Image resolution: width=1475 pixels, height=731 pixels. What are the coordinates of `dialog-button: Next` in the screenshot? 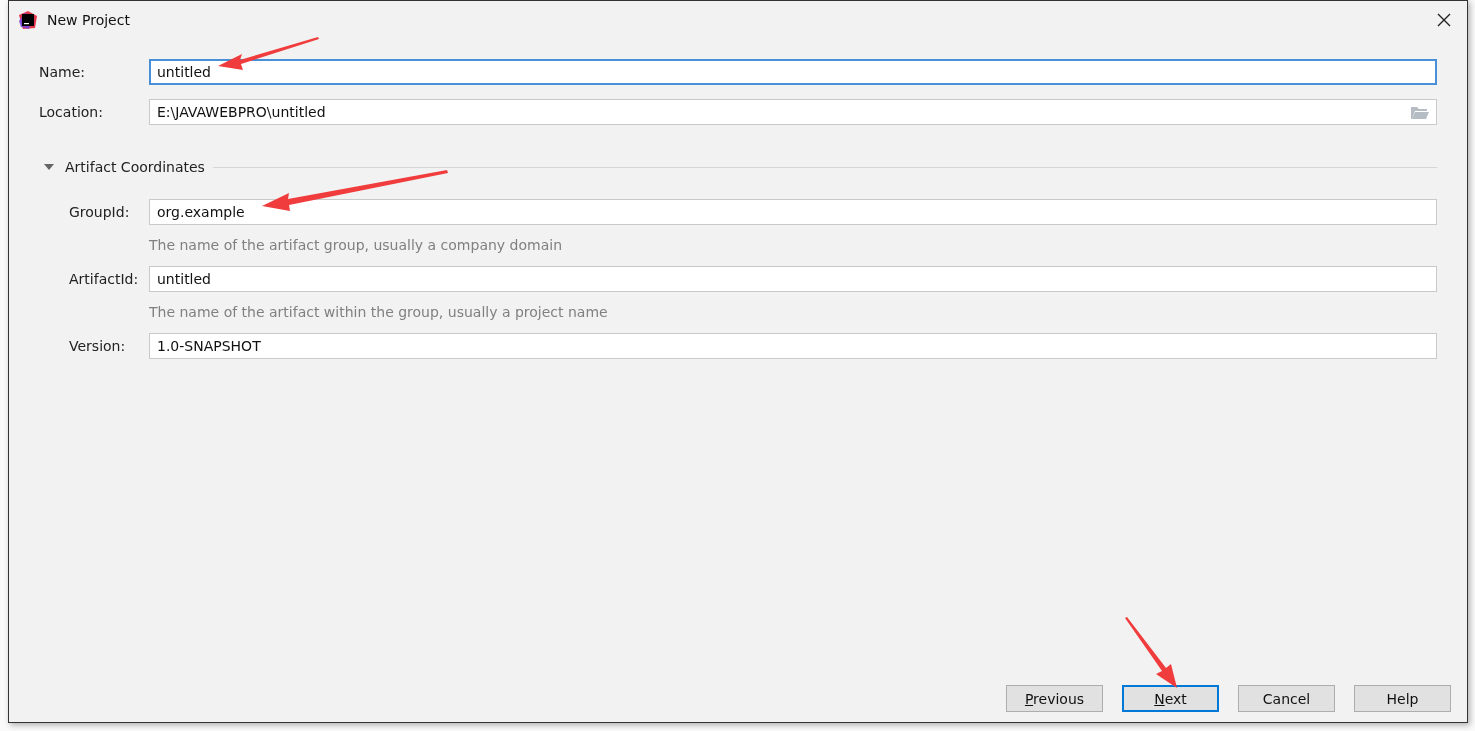 It's located at (1170, 698).